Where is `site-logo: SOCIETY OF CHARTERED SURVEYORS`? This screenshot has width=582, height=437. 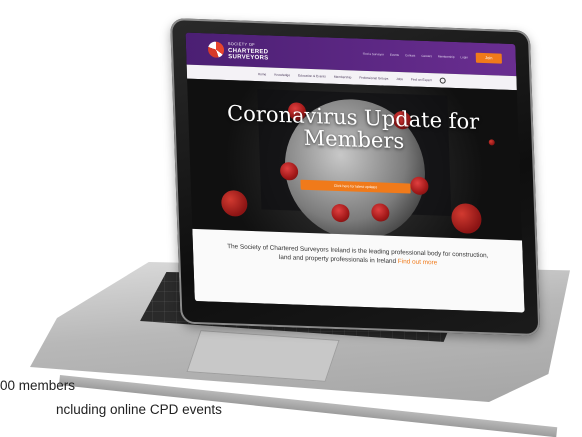 site-logo: SOCIETY OF CHARTERED SURVEYORS is located at coordinates (248, 51).